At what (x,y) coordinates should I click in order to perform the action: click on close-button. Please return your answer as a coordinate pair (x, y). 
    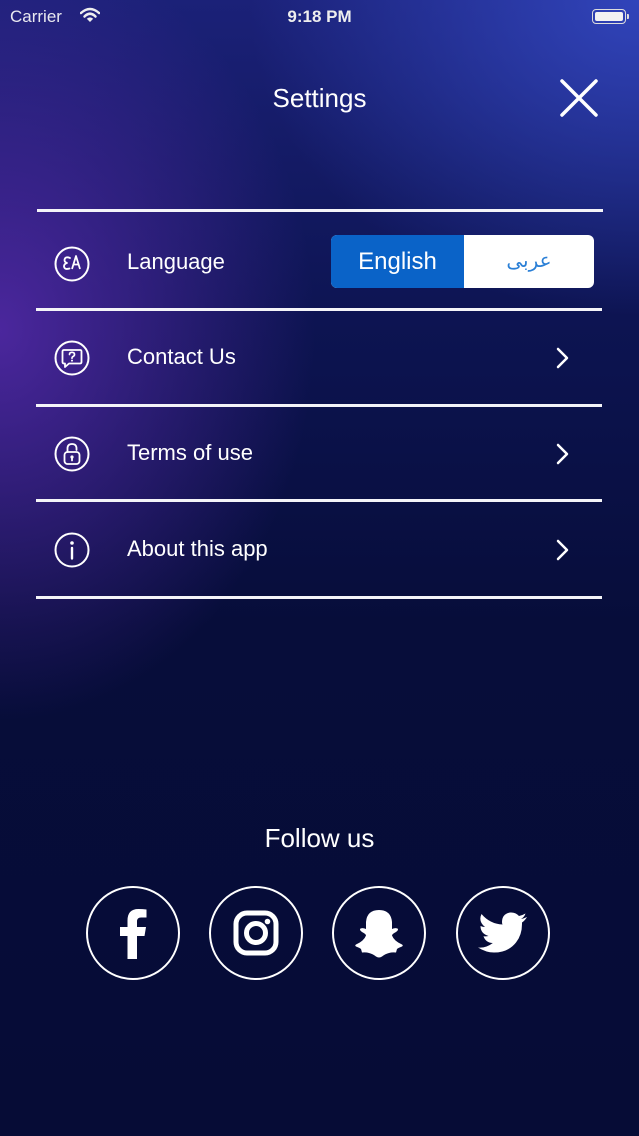
    Looking at the image, I should click on (579, 98).